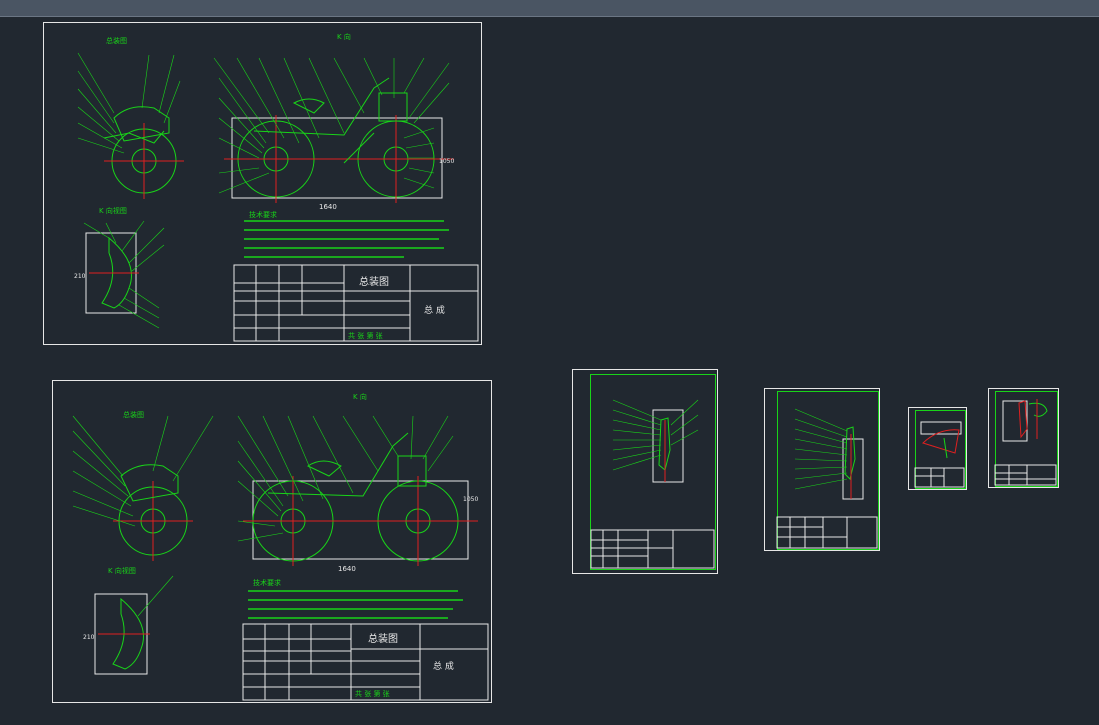 This screenshot has height=725, width=1099. Describe the element at coordinates (347, 569) in the screenshot. I see `drawing-2-dim-length: 1640` at that location.